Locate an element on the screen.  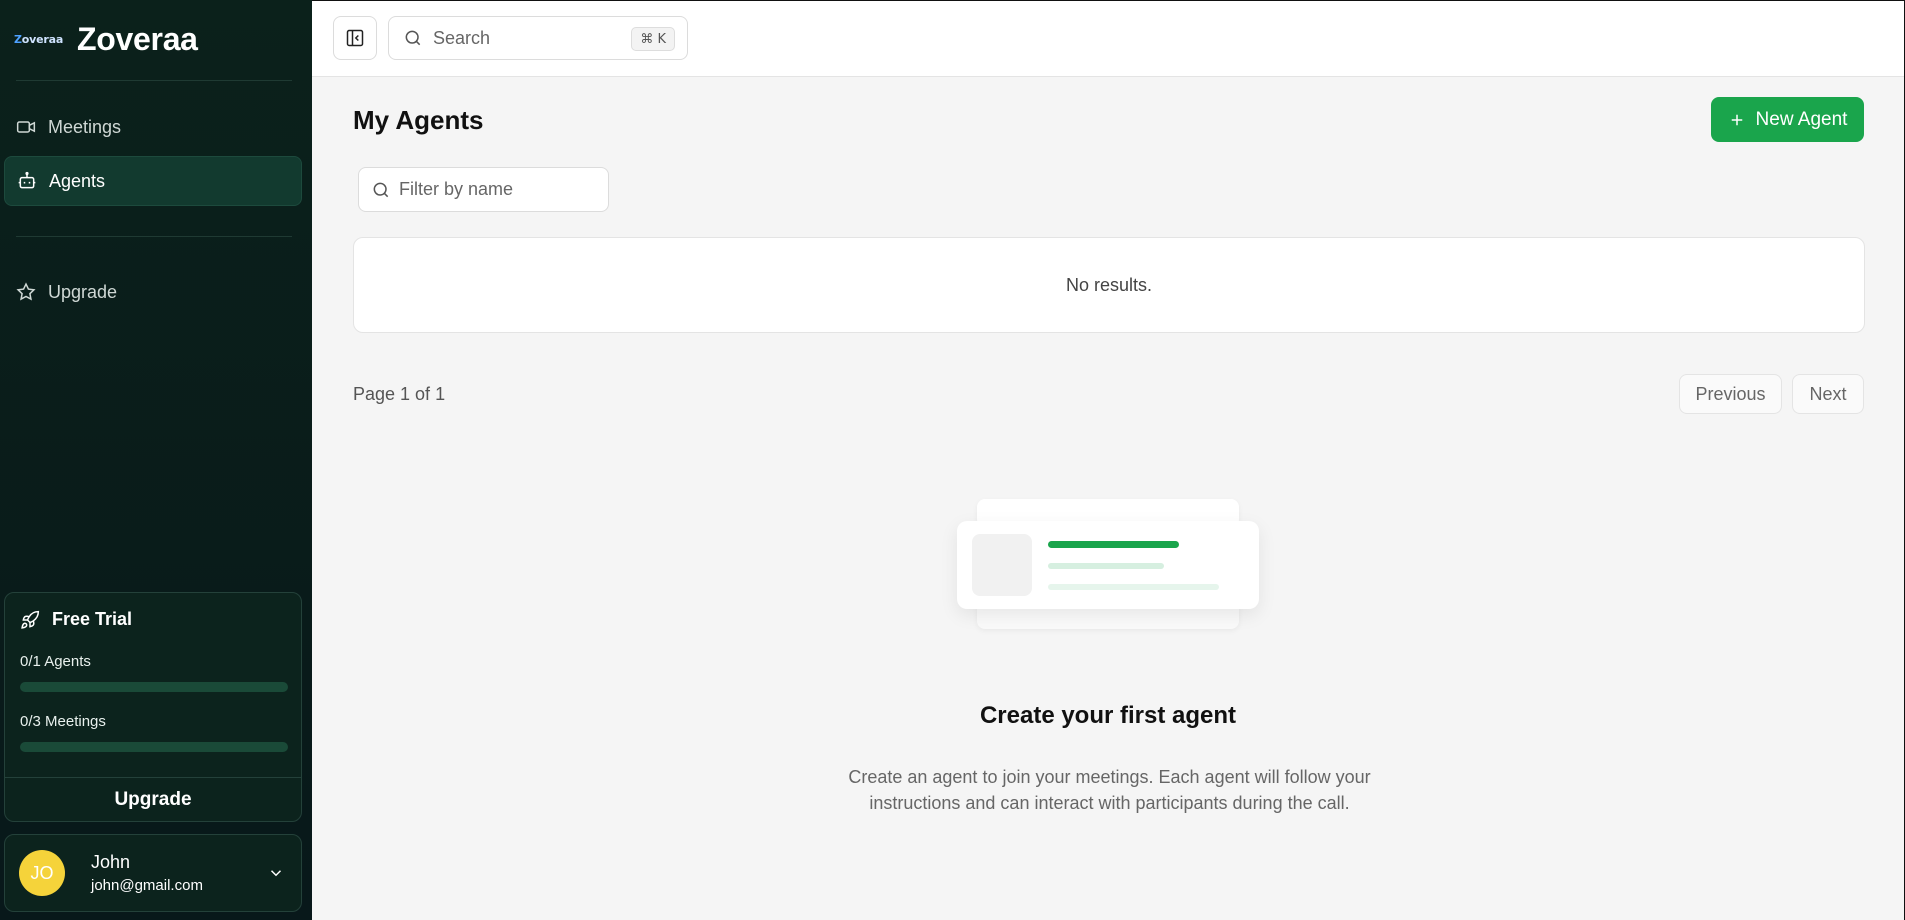
illustration-card-front is located at coordinates (1108, 565).